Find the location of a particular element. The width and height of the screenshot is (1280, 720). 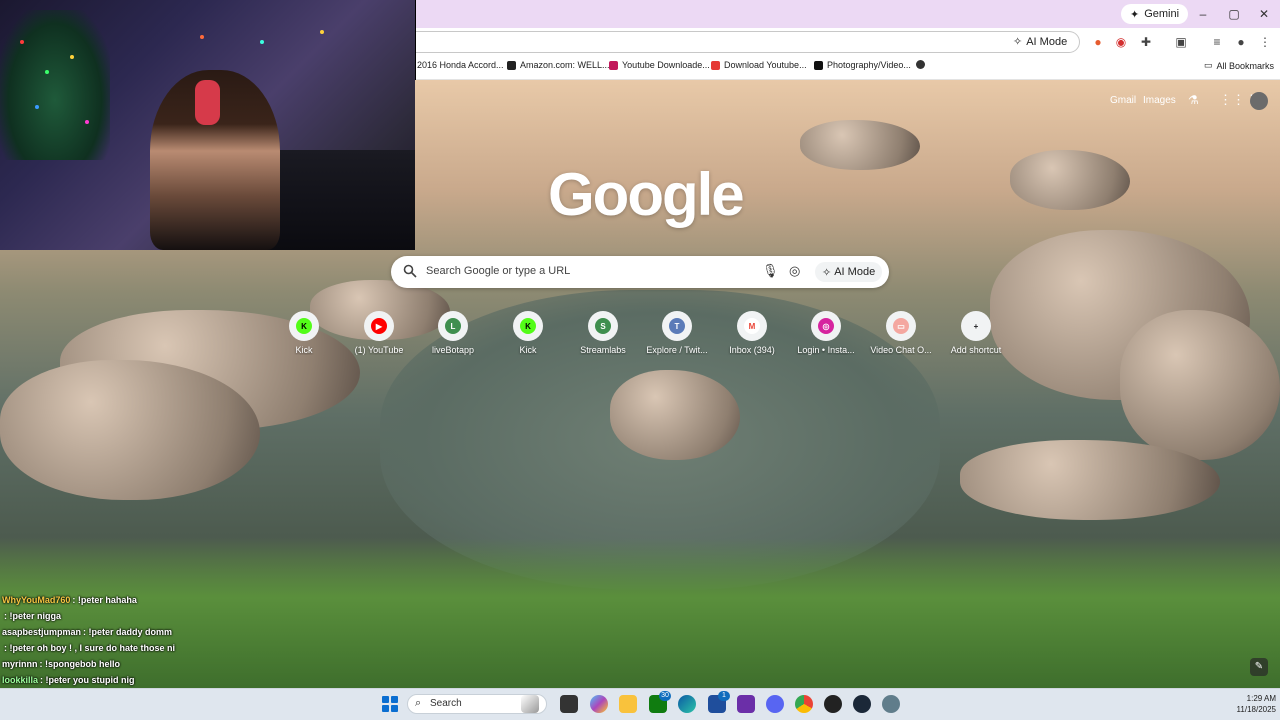

search-icon: ⌕ is located at coordinates (418, 703).